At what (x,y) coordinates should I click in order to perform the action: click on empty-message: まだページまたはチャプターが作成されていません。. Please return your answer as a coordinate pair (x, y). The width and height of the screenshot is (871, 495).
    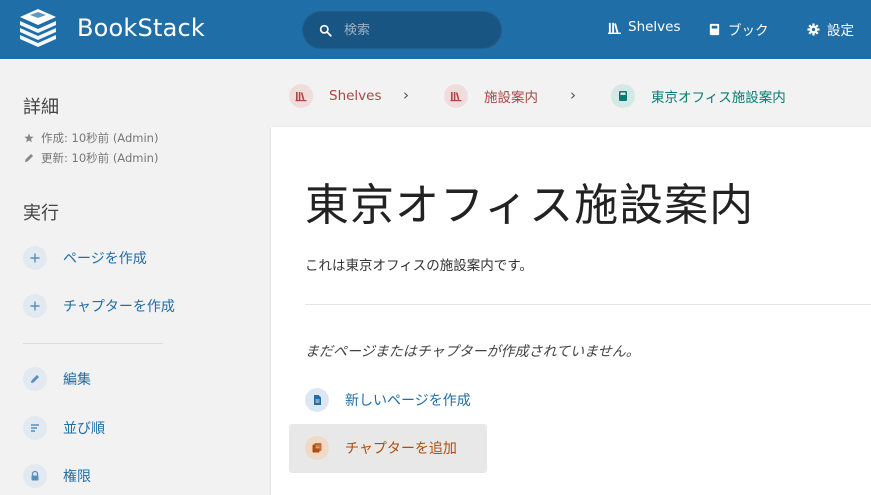
    Looking at the image, I should click on (472, 352).